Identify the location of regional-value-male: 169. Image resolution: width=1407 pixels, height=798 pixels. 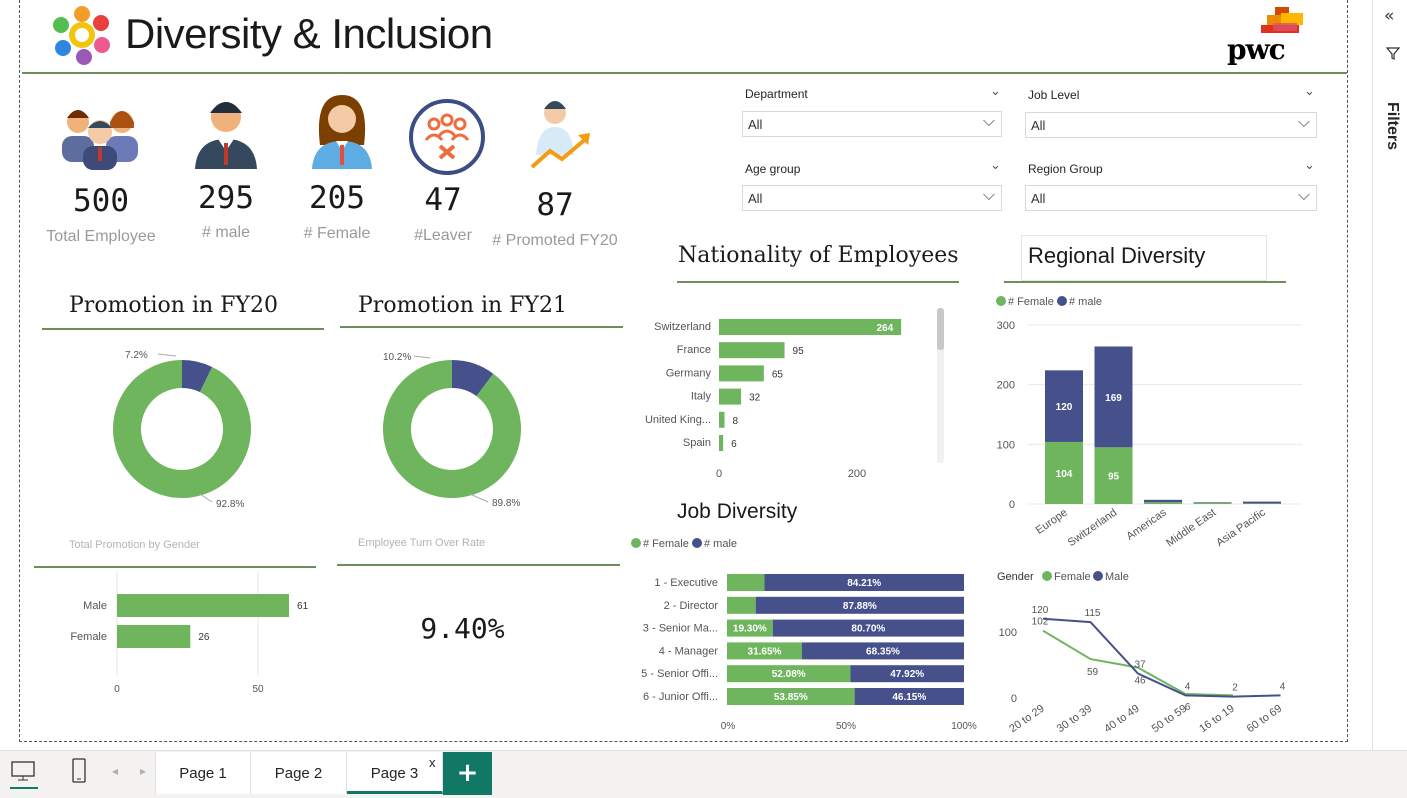
(1113, 398).